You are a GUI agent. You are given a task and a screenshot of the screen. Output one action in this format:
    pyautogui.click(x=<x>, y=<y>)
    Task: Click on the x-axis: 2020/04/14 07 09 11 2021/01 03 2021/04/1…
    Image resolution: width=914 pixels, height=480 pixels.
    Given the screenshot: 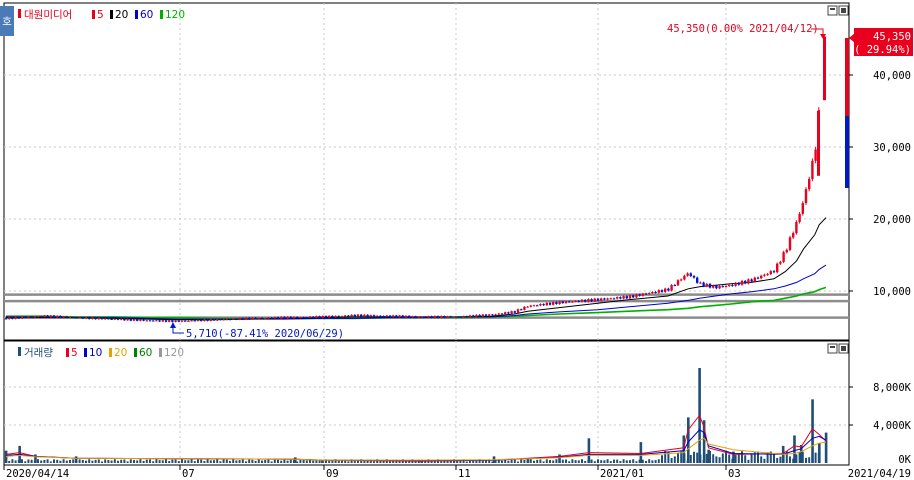 What is the action you would take?
    pyautogui.click(x=457, y=472)
    